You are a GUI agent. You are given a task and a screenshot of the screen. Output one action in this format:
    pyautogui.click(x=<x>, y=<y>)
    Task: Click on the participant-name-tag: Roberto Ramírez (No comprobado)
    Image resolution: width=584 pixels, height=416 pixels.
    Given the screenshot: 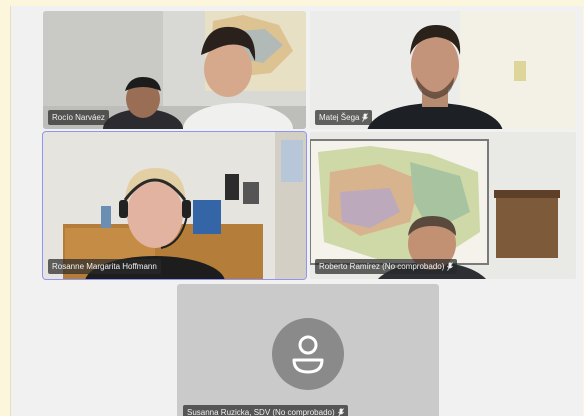 What is the action you would take?
    pyautogui.click(x=386, y=266)
    